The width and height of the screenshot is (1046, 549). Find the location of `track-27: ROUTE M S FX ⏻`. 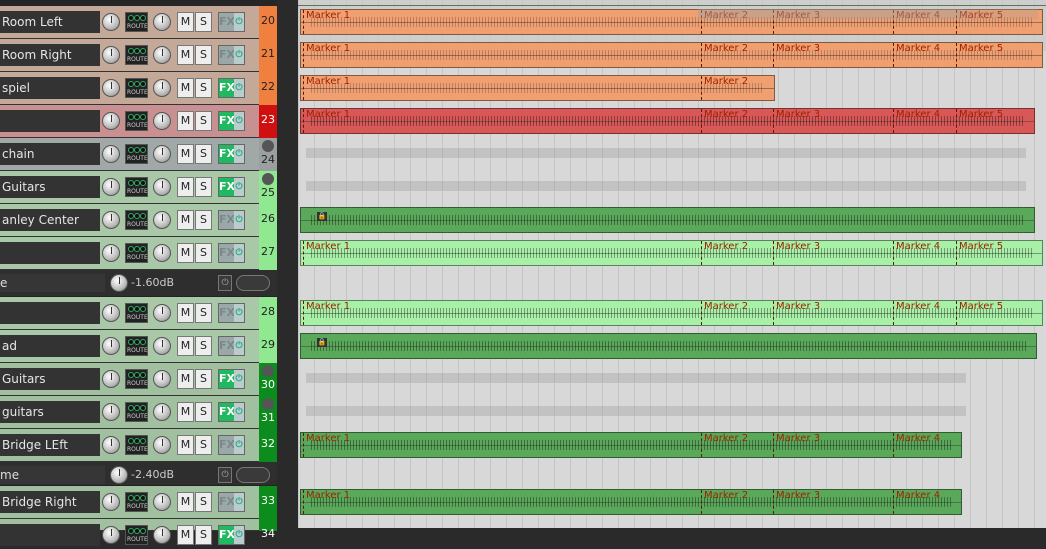

track-27: ROUTE M S FX ⏻ is located at coordinates (138, 253).